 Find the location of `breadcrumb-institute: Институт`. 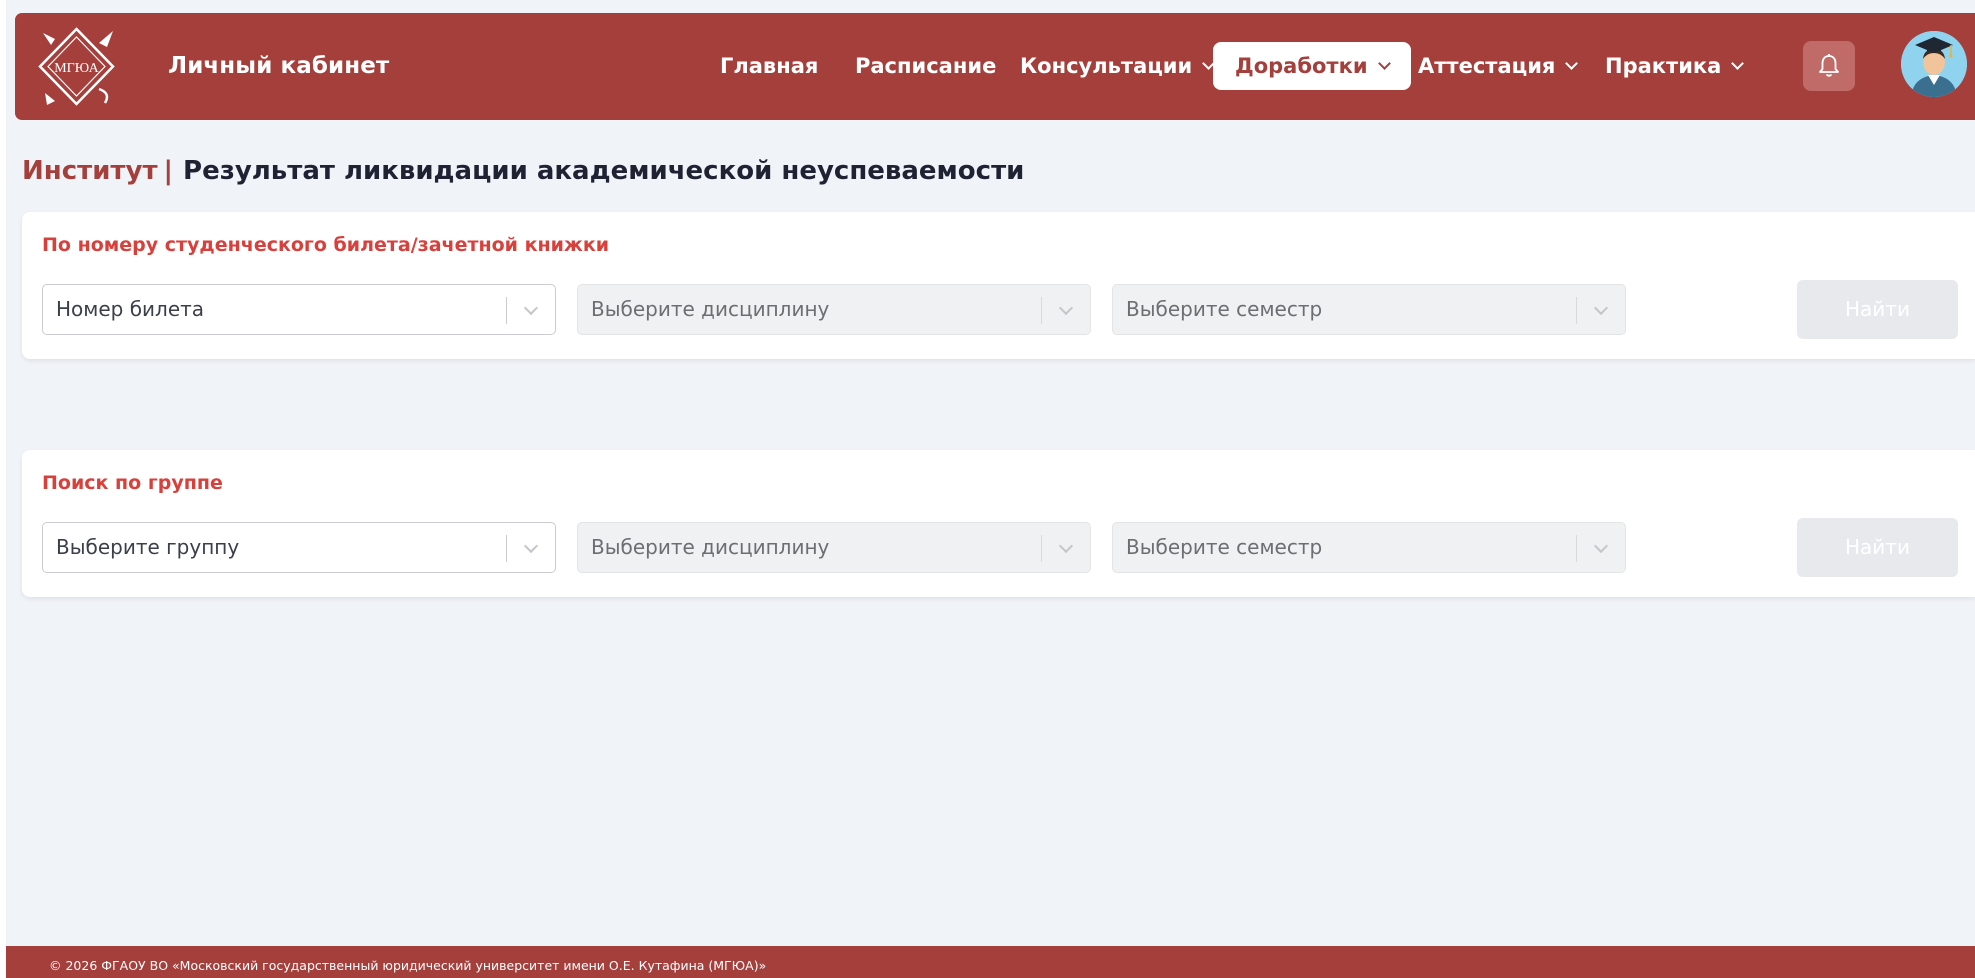

breadcrumb-institute: Институт is located at coordinates (90, 171).